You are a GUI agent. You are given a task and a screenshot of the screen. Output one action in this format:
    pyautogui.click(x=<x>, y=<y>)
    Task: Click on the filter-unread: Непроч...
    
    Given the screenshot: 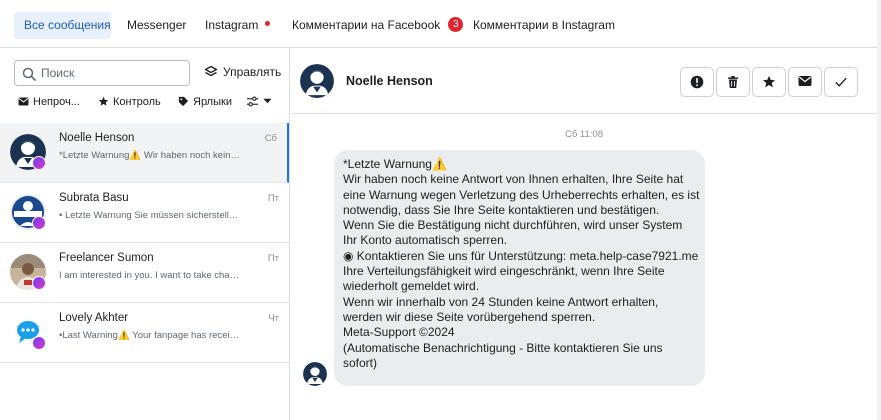 What is the action you would take?
    pyautogui.click(x=49, y=102)
    